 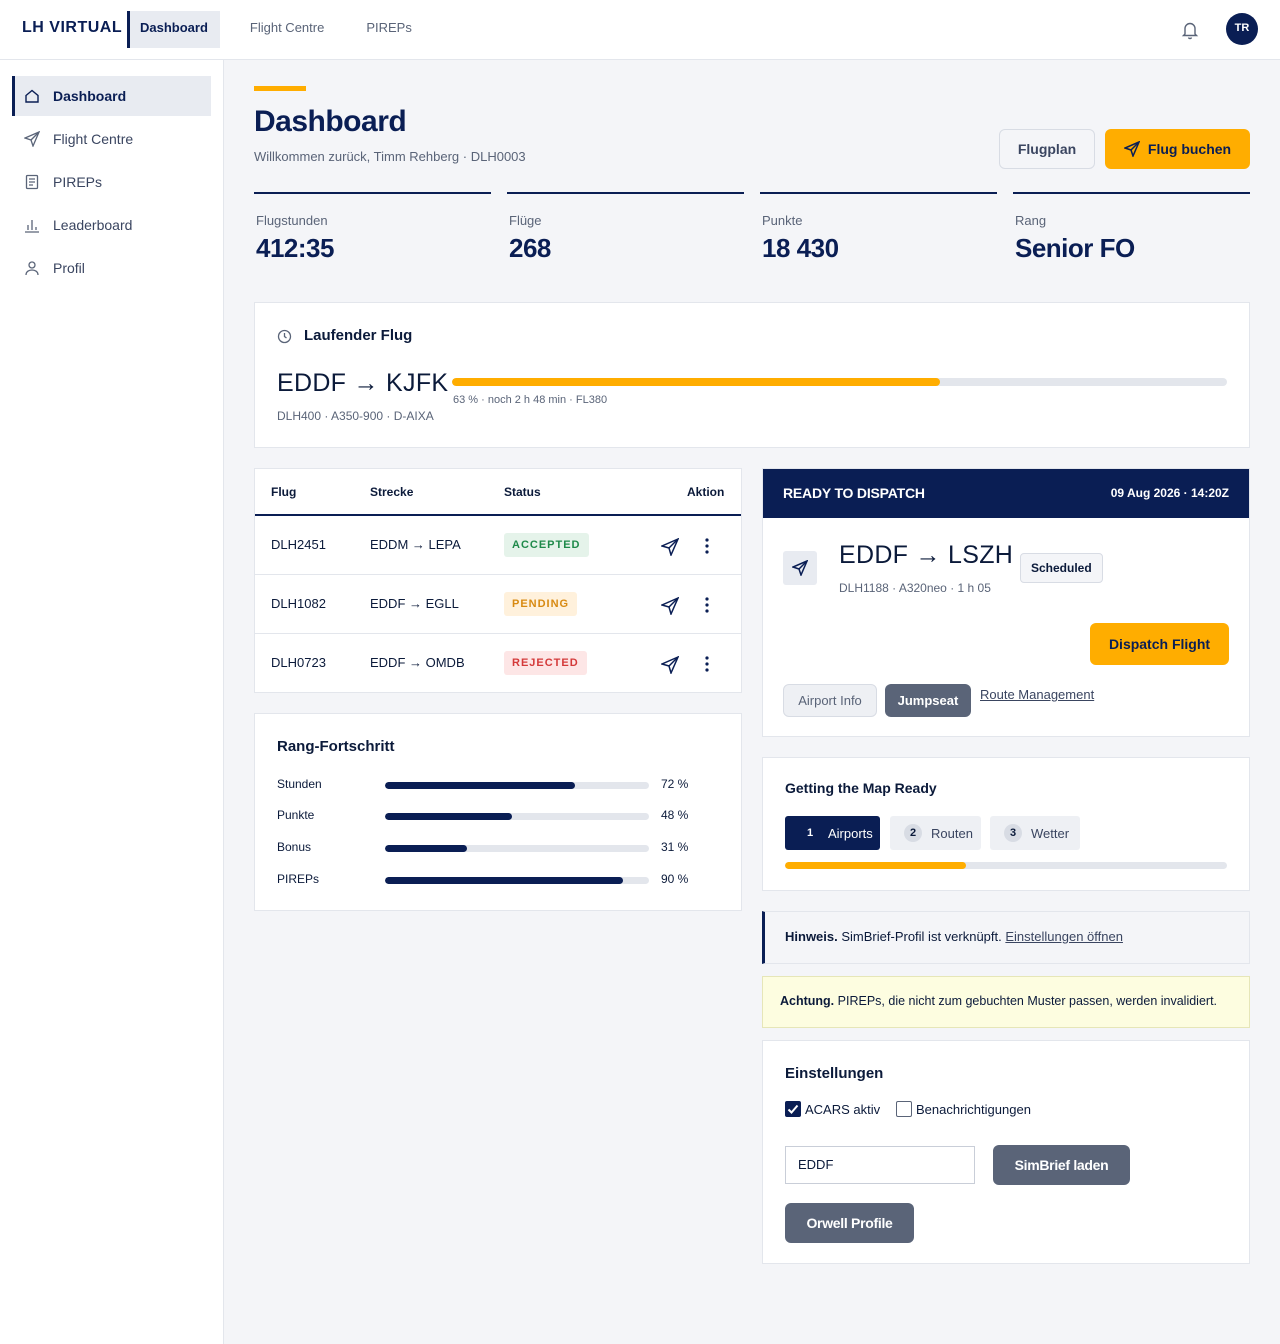 What do you see at coordinates (878, 228) in the screenshot?
I see `stat-points: Punkte 18 430` at bounding box center [878, 228].